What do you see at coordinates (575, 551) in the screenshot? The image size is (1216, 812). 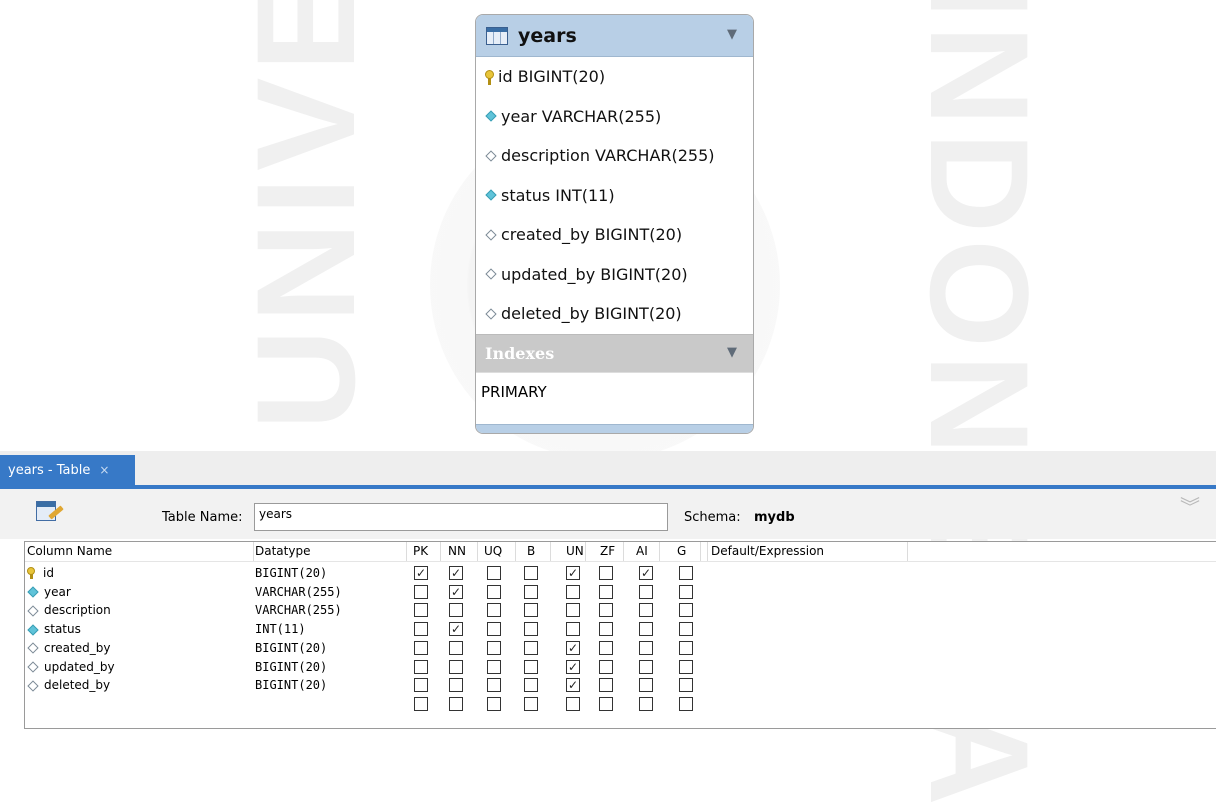 I see `grid-header-un: UN` at bounding box center [575, 551].